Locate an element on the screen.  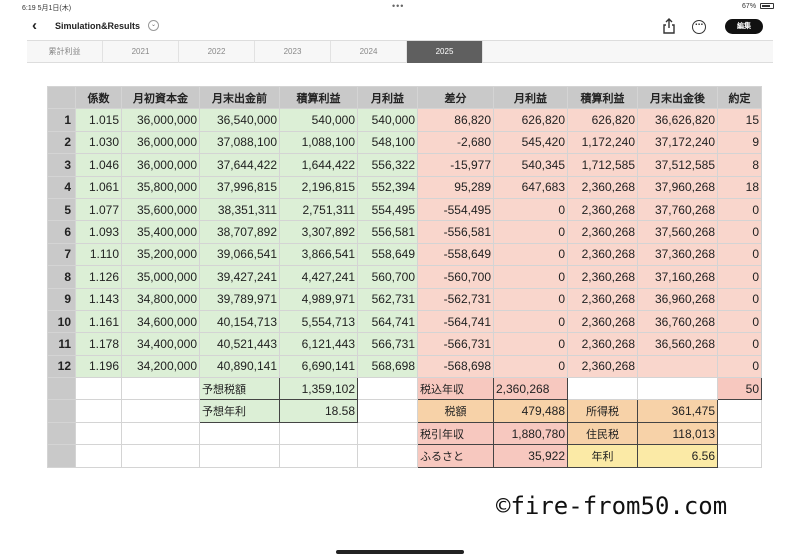
table-cell: -558,649 is located at coordinates (455, 254).